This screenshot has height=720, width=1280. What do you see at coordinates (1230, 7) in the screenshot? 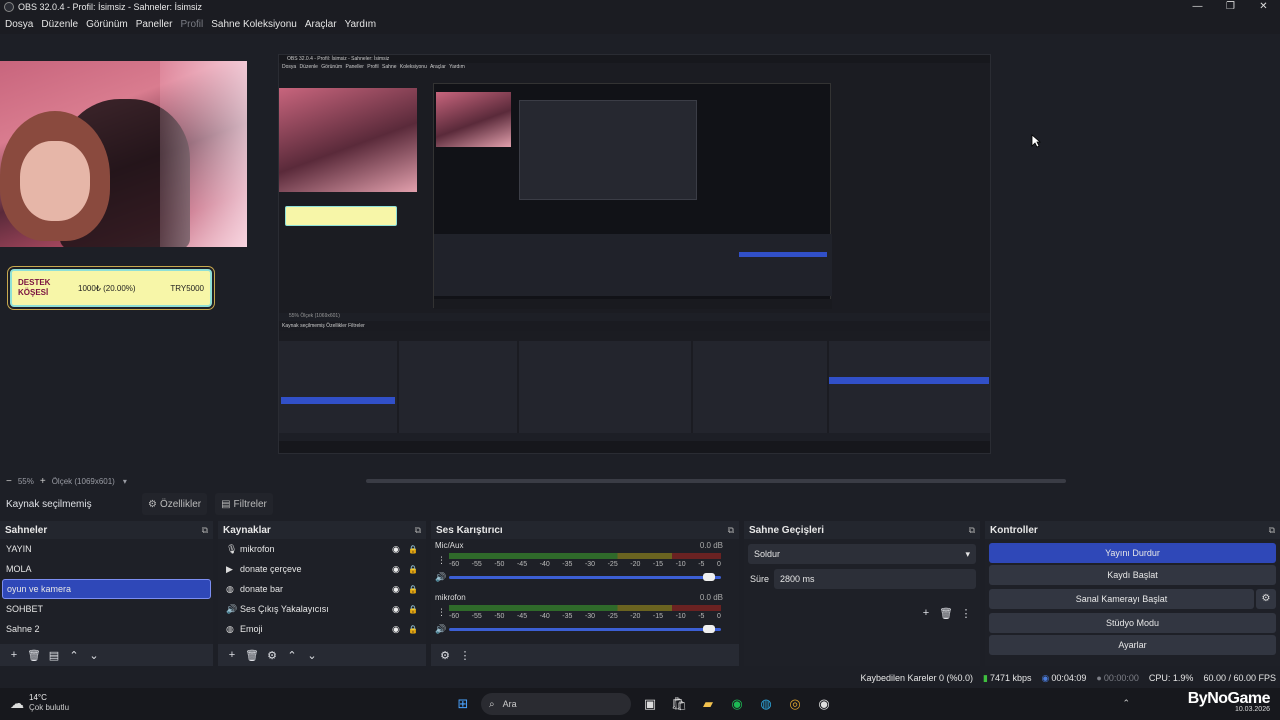
I see `maximize-button: ❐` at bounding box center [1230, 7].